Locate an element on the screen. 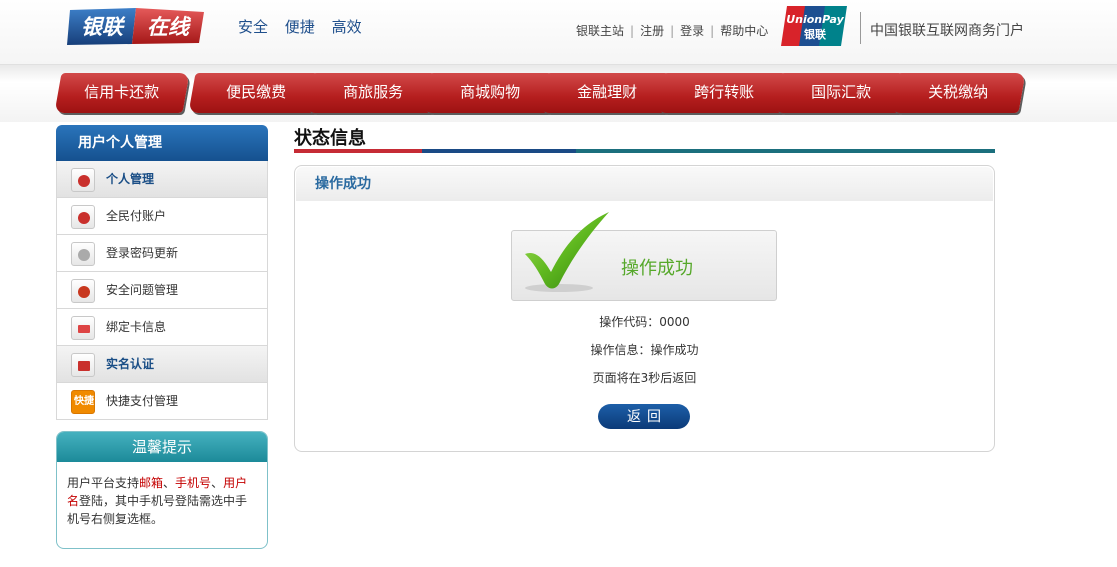 This screenshot has height=567, width=1117. nav-interbank-transfer: 跨行转账 is located at coordinates (724, 93).